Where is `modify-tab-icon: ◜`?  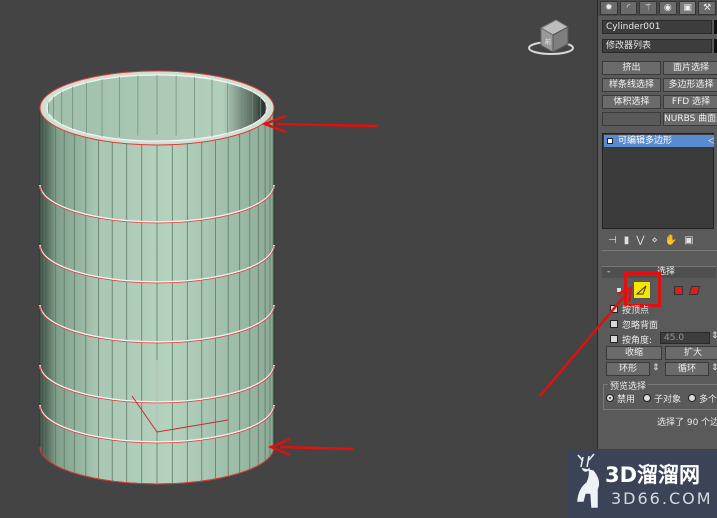
modify-tab-icon: ◜ is located at coordinates (628, 8).